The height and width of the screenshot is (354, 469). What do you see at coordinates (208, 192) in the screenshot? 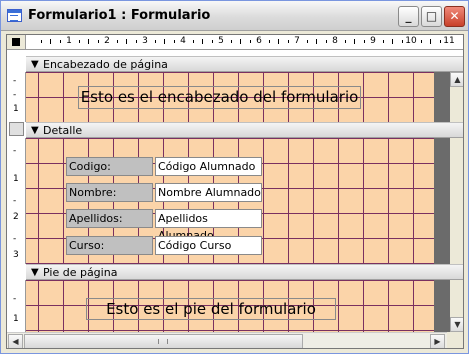
I see `field-textbox-nombre: Nombre Alumnado` at bounding box center [208, 192].